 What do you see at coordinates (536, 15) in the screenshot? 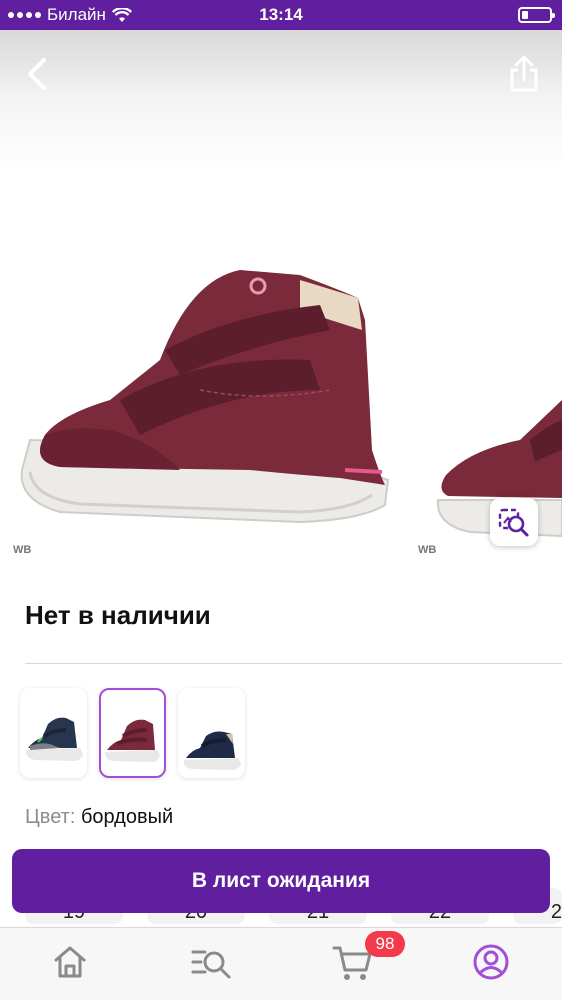
I see `battery-icon` at bounding box center [536, 15].